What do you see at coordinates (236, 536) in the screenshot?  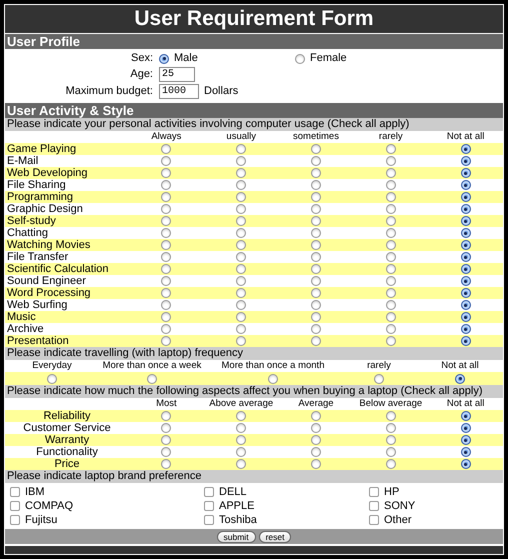 I see `form-button: submit` at bounding box center [236, 536].